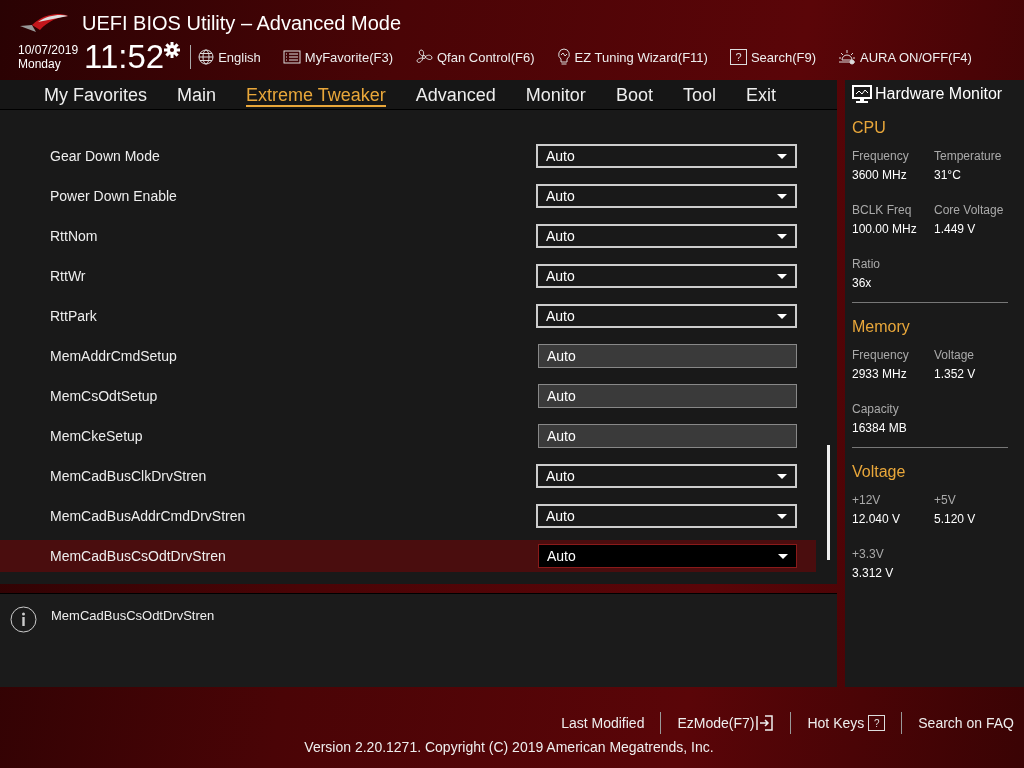 The image size is (1024, 768). Describe the element at coordinates (291, 57) in the screenshot. I see `list-icon` at that location.